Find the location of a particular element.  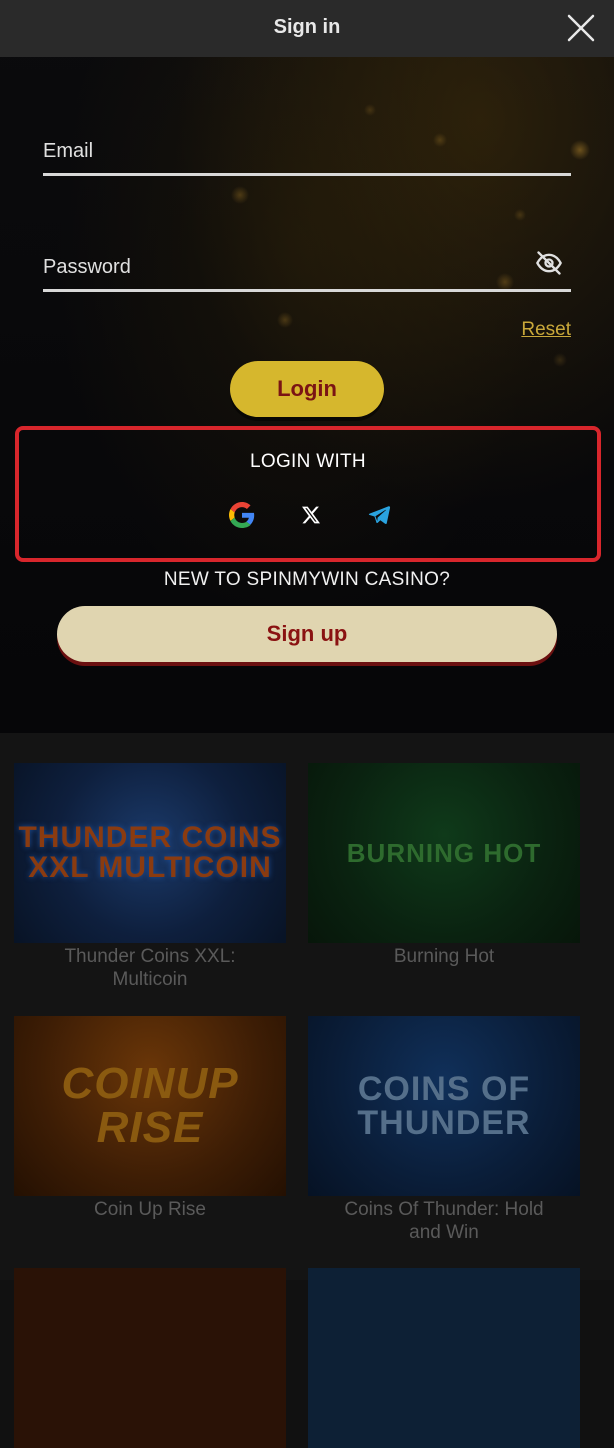

reset-password-link: Reset is located at coordinates (546, 330).